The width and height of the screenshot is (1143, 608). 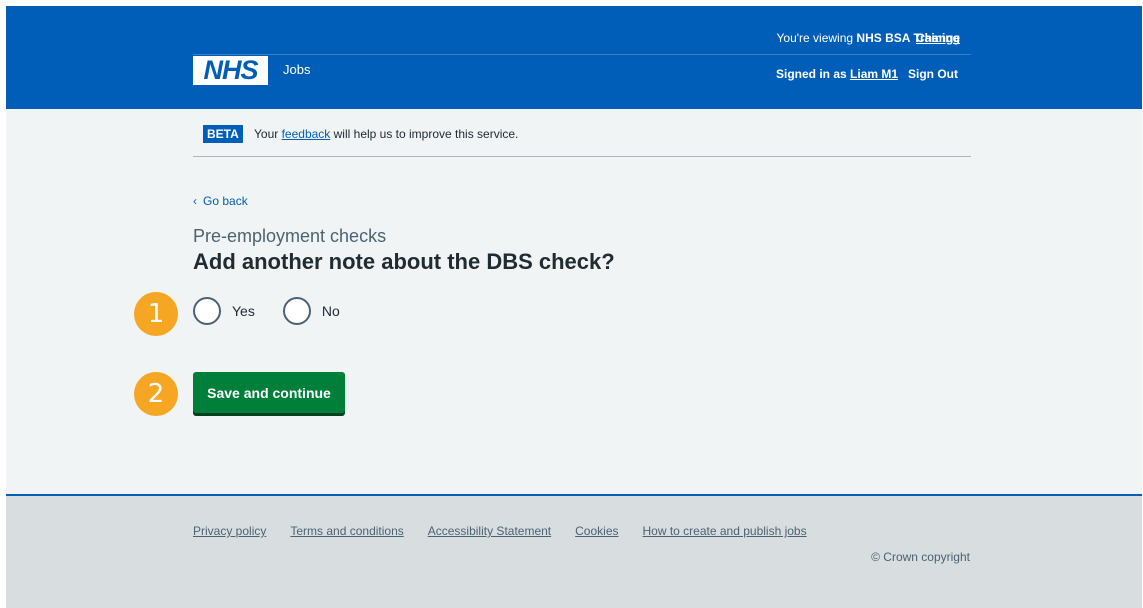 I want to click on step-marker-2: 2, so click(x=156, y=394).